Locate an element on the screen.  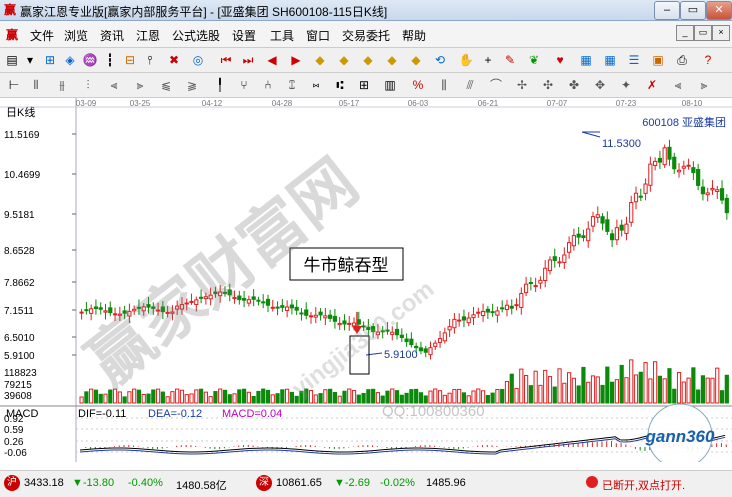
more-icon: ⫸ is located at coordinates (704, 85).